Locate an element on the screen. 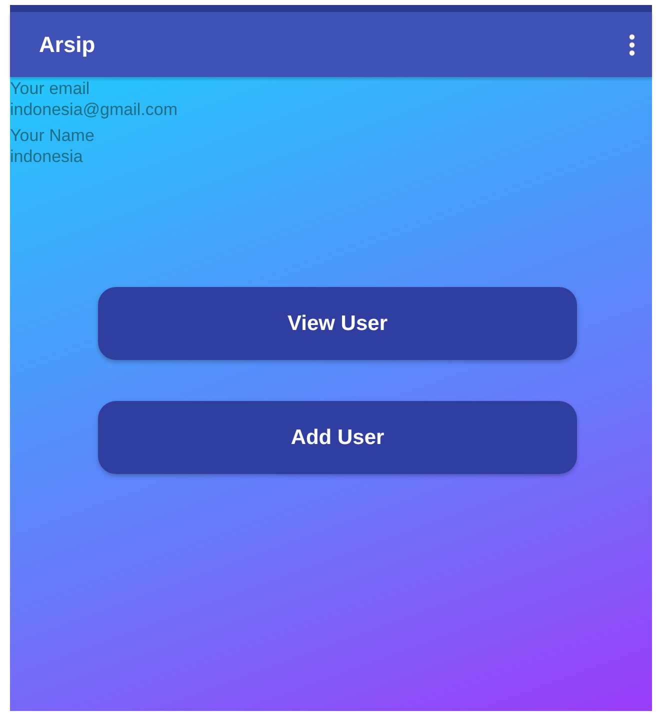 The height and width of the screenshot is (713, 662). action-button: Add User is located at coordinates (337, 437).